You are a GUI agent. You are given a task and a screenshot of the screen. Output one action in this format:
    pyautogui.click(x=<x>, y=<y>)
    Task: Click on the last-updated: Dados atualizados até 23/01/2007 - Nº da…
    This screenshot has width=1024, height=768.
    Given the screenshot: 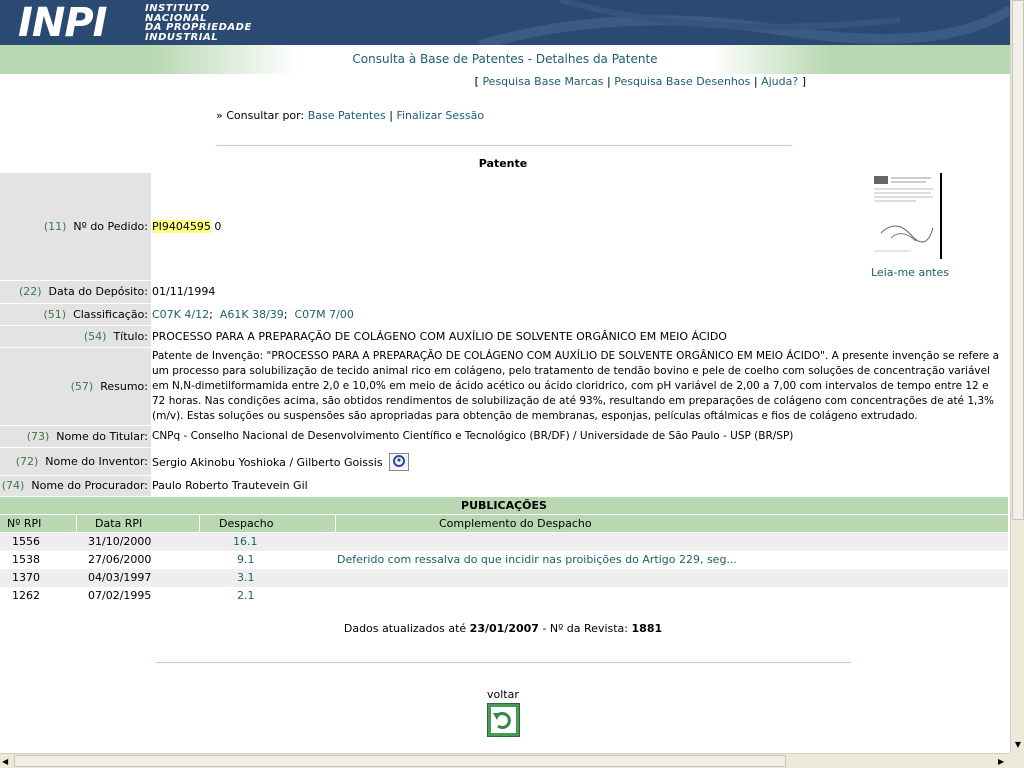 What is the action you would take?
    pyautogui.click(x=503, y=628)
    